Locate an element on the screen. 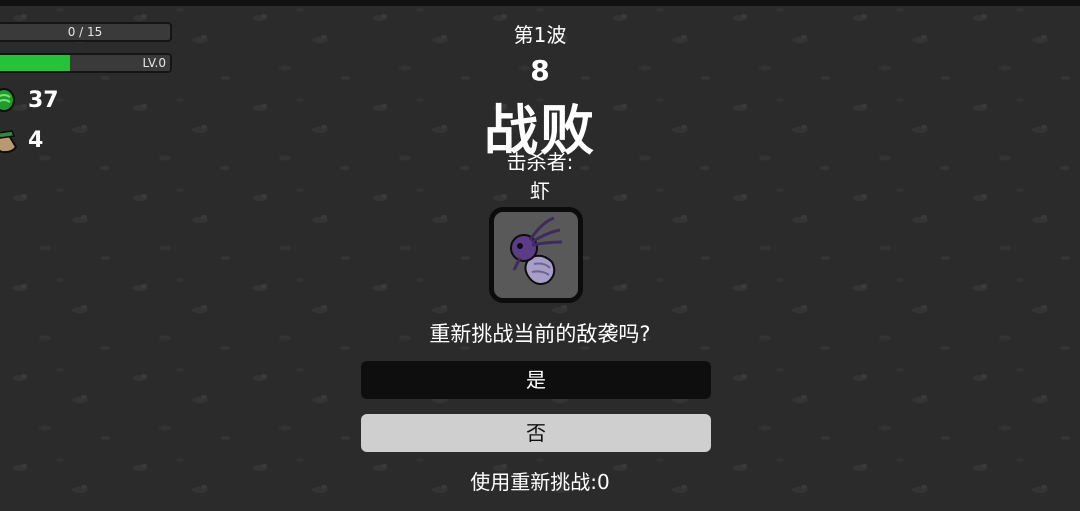  killer-portrait is located at coordinates (536, 255).